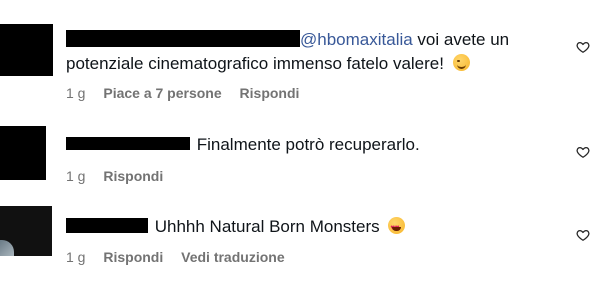 The image size is (605, 292). Describe the element at coordinates (461, 39) in the screenshot. I see `comment-text-part: voi avete un` at that location.